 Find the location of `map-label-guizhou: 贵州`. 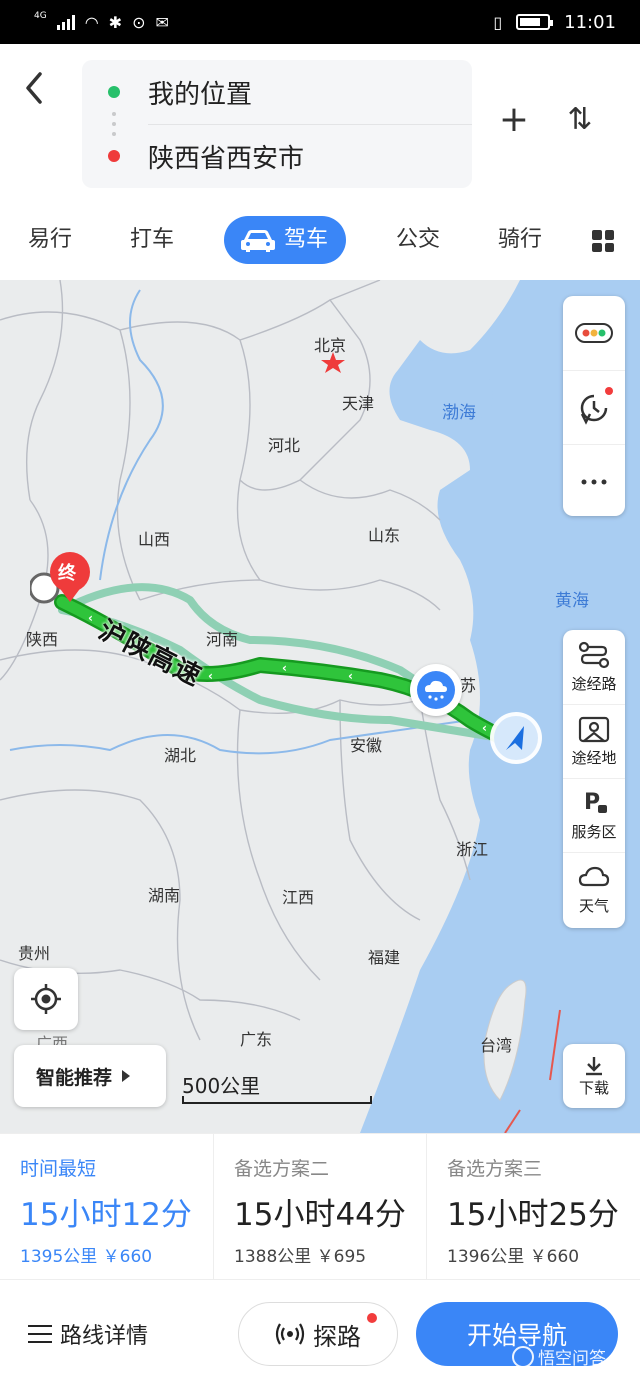

map-label-guizhou: 贵州 is located at coordinates (34, 953).